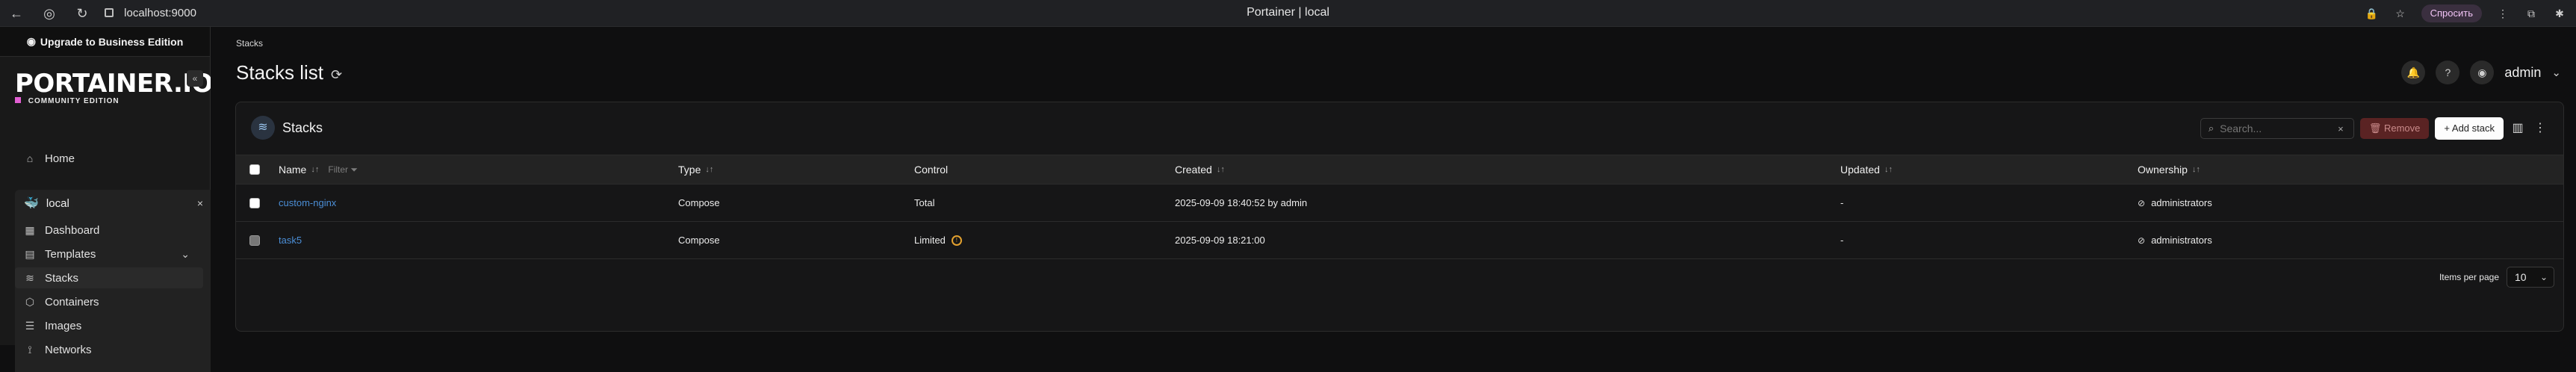  I want to click on search-box: ⌕ ×, so click(2277, 128).